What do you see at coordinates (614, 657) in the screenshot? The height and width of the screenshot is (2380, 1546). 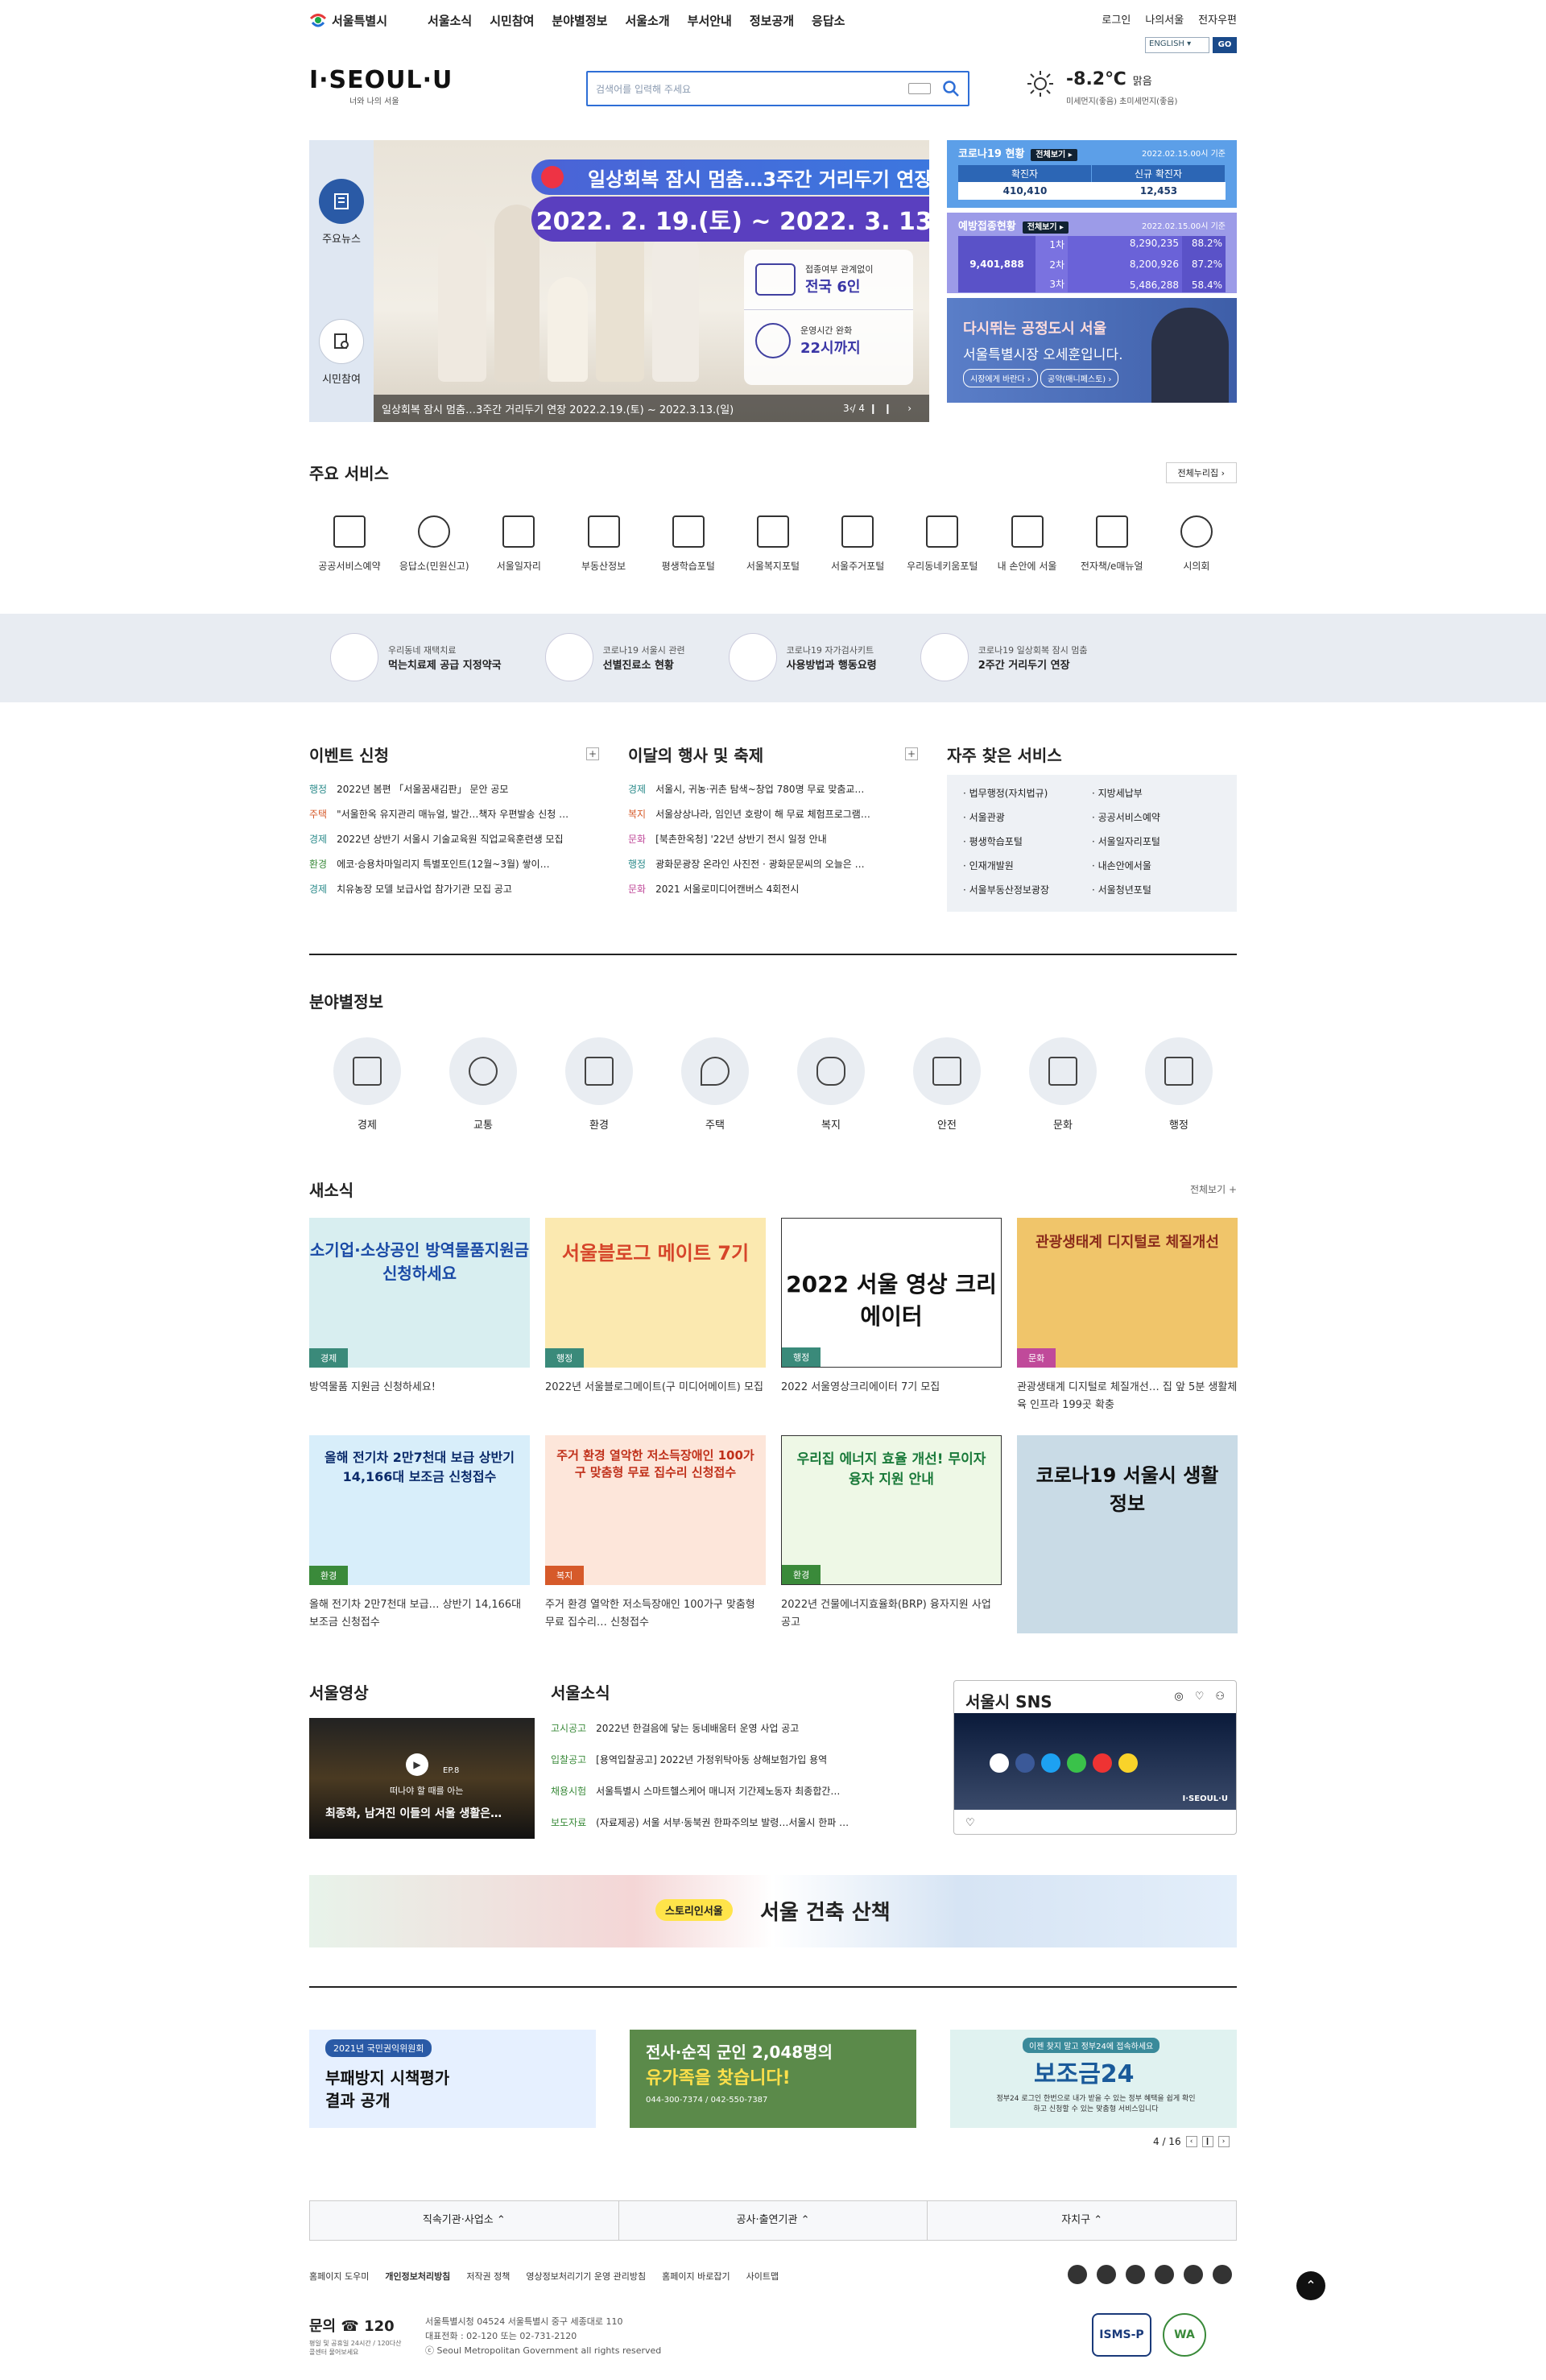 I see `quick-link: 코로나19 서울시 관련 선별진료소 현황` at bounding box center [614, 657].